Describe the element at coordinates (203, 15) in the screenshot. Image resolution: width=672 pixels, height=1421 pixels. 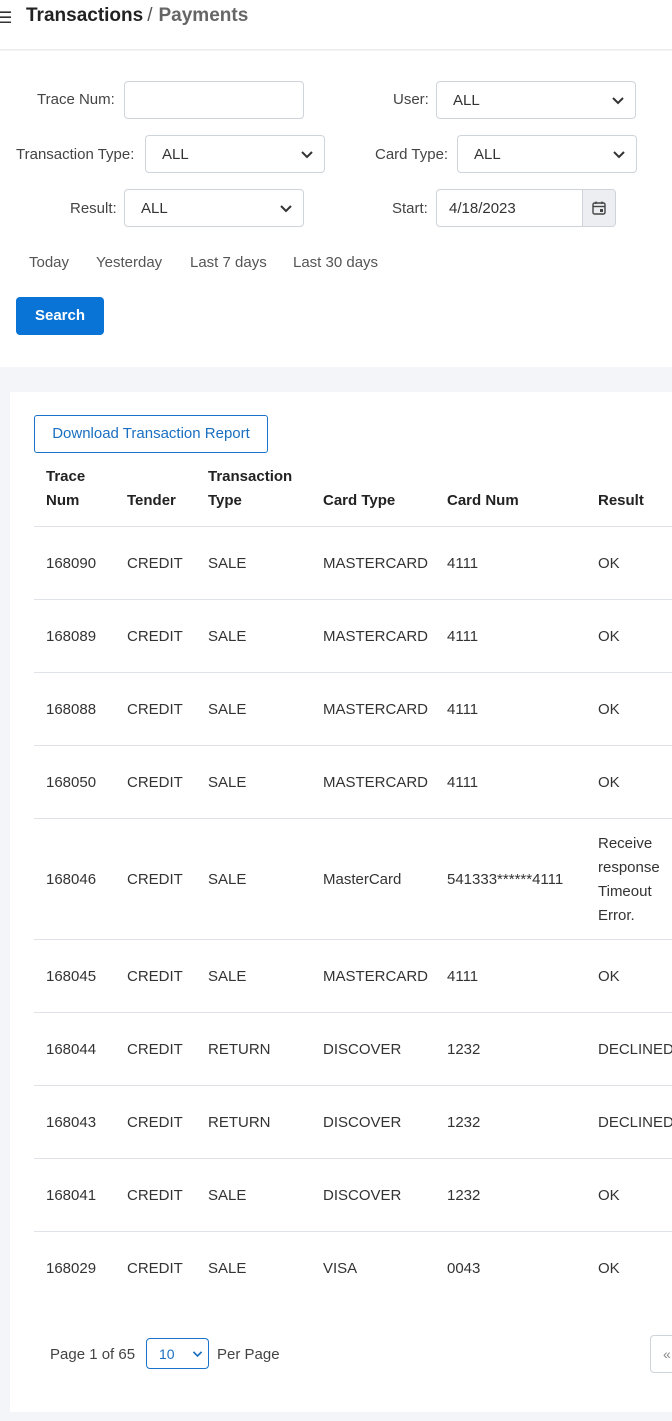
I see `breadcrumb-current: Payments` at that location.